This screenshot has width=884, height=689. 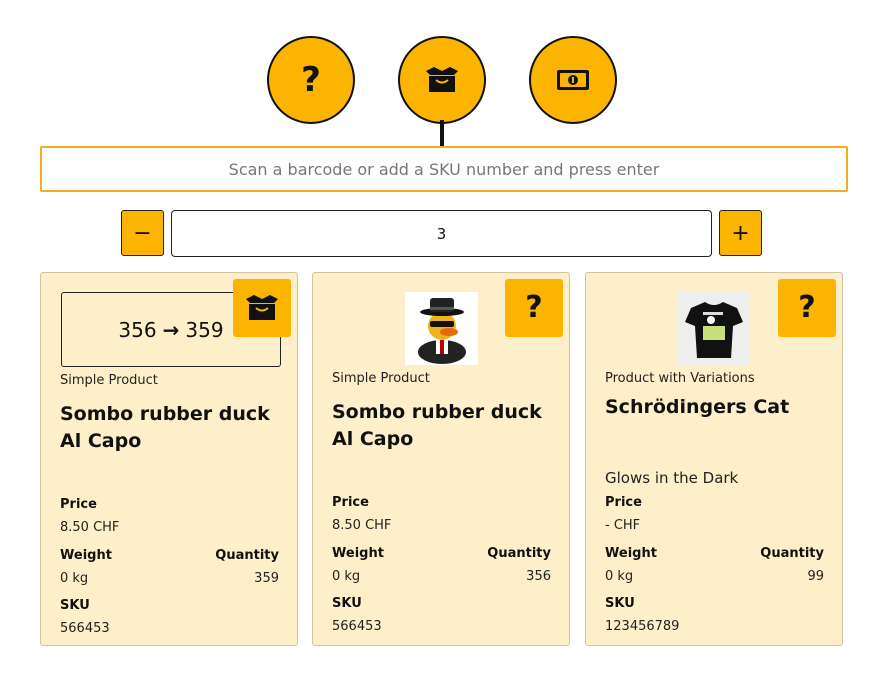 What do you see at coordinates (204, 329) in the screenshot?
I see `stock-to: 359` at bounding box center [204, 329].